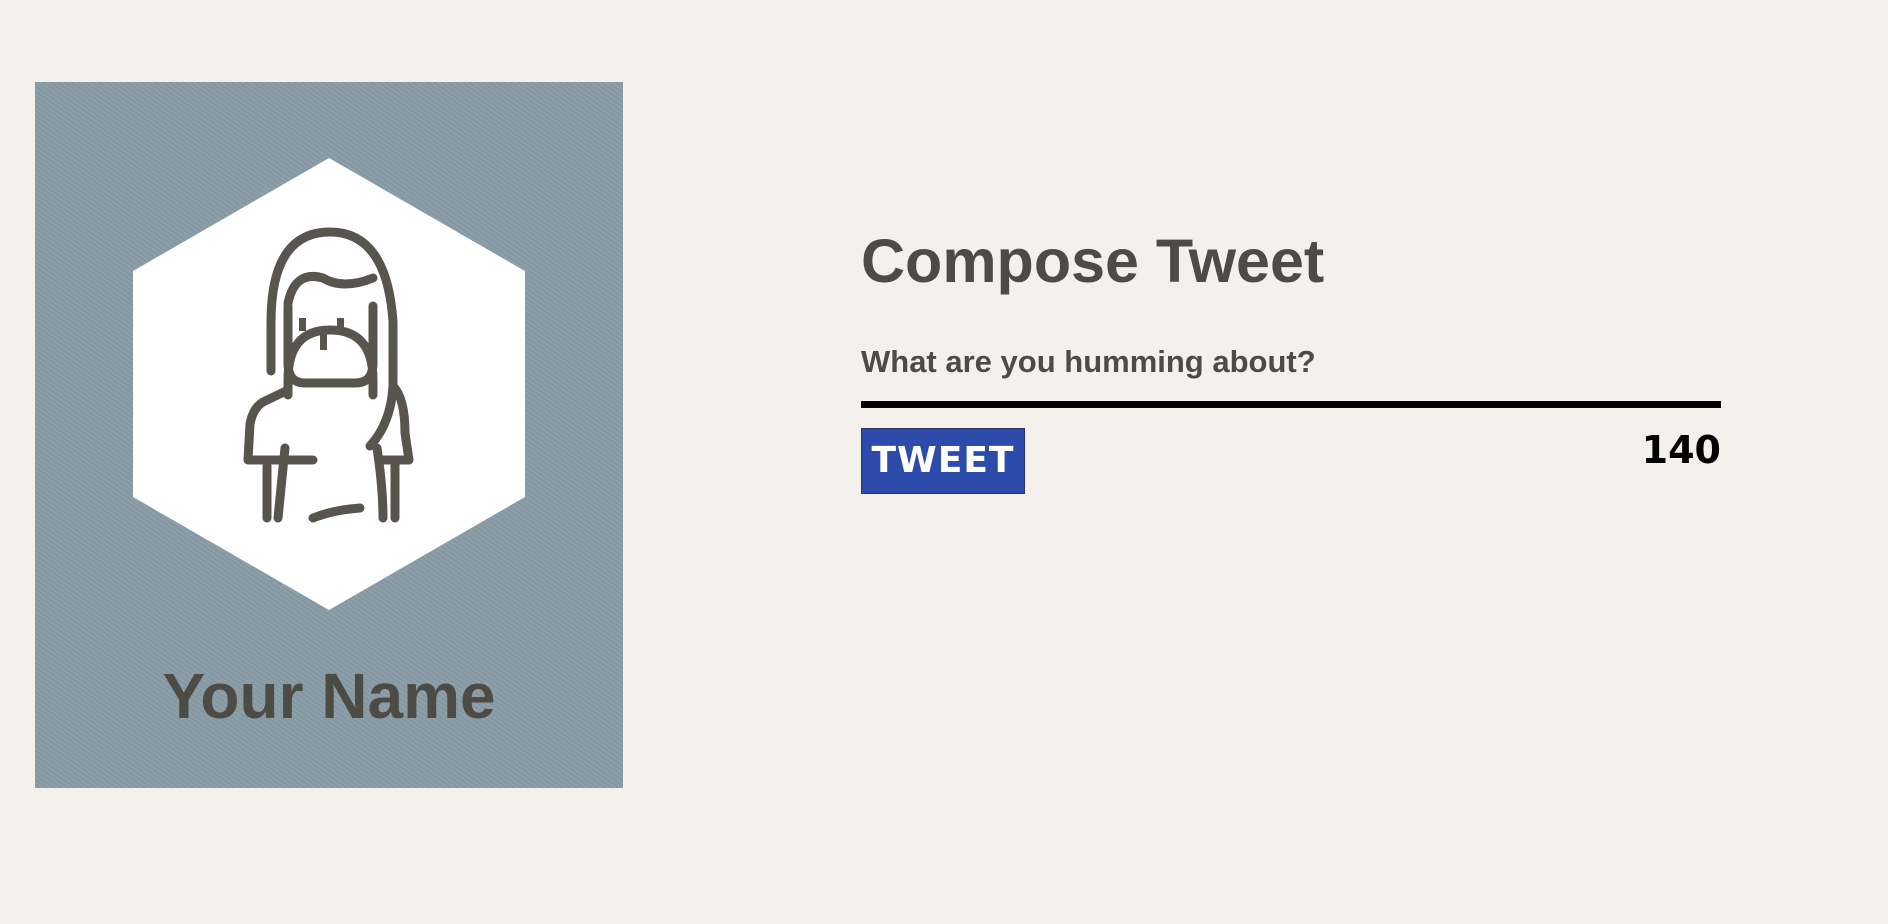 This screenshot has height=924, width=1888. What do you see at coordinates (1291, 372) in the screenshot?
I see `tweet-input` at bounding box center [1291, 372].